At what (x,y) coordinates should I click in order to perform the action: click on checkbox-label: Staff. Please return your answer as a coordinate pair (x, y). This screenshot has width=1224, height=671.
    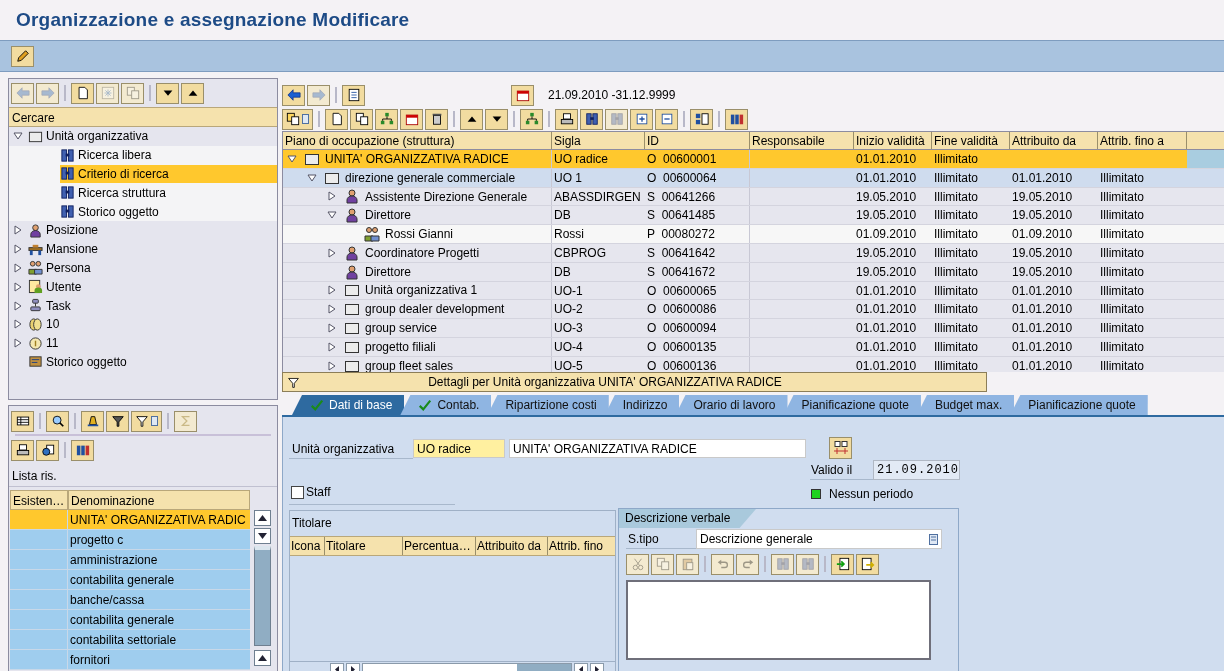
    Looking at the image, I should click on (318, 492).